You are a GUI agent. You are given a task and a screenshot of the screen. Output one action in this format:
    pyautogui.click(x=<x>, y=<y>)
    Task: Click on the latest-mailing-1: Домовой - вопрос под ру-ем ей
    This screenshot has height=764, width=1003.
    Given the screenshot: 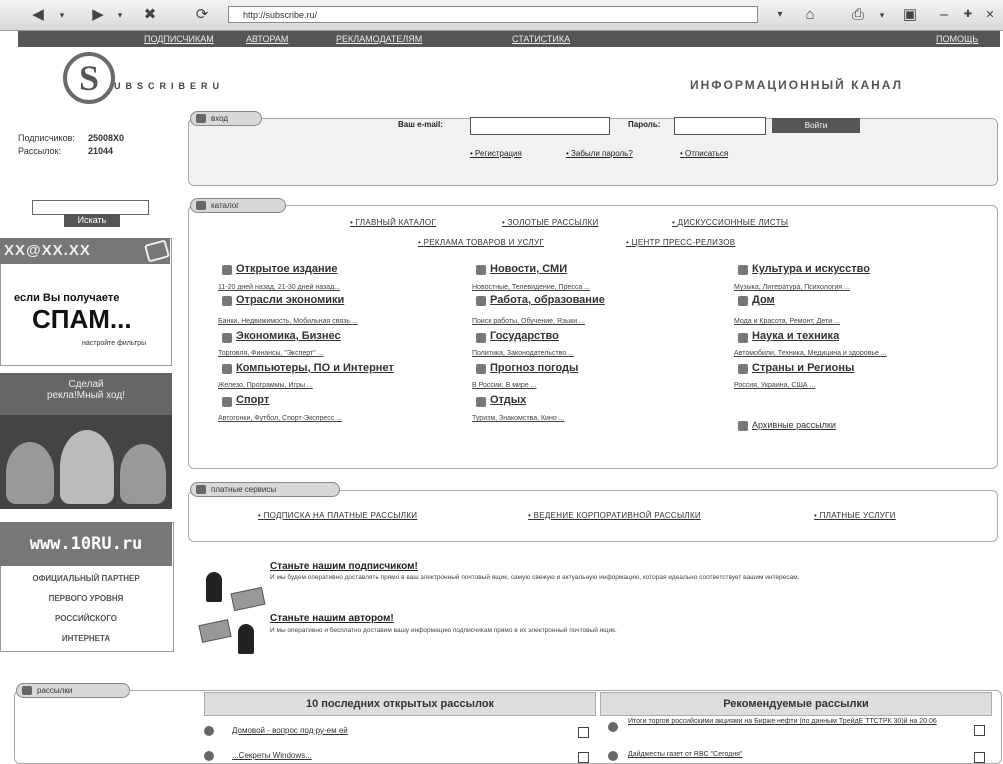 What is the action you would take?
    pyautogui.click(x=290, y=730)
    